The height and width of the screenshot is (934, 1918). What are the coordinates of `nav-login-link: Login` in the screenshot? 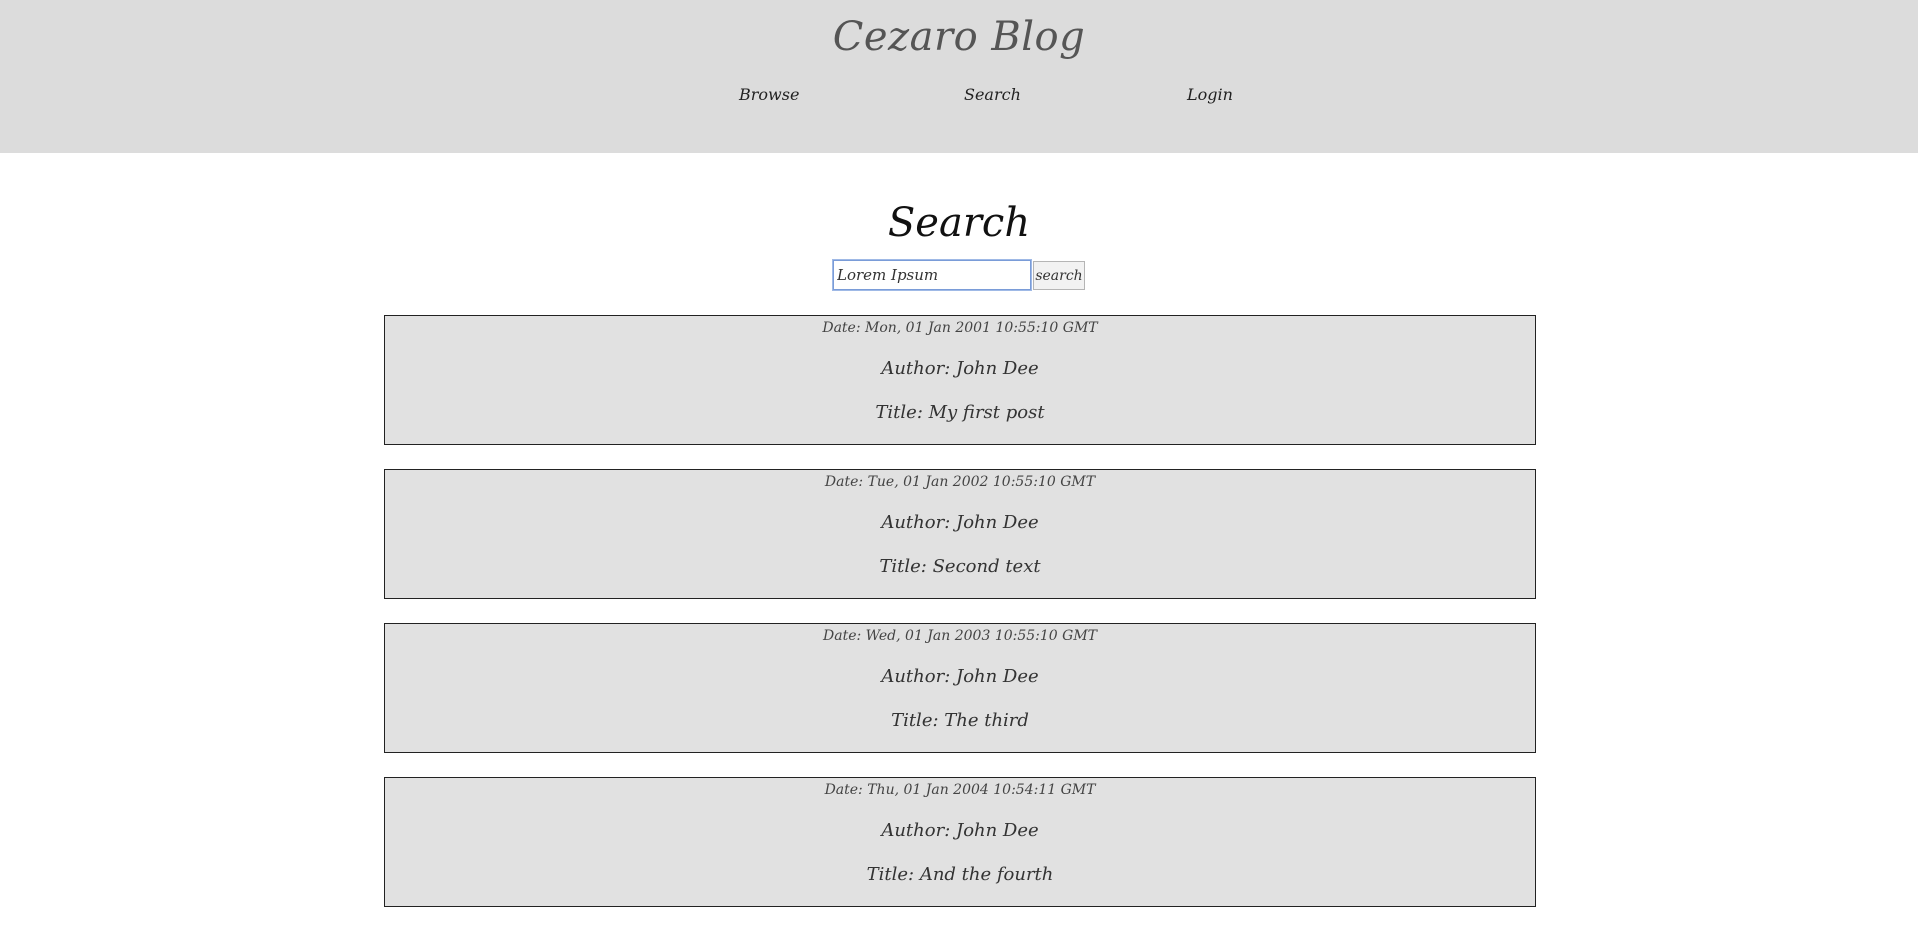 It's located at (1210, 94).